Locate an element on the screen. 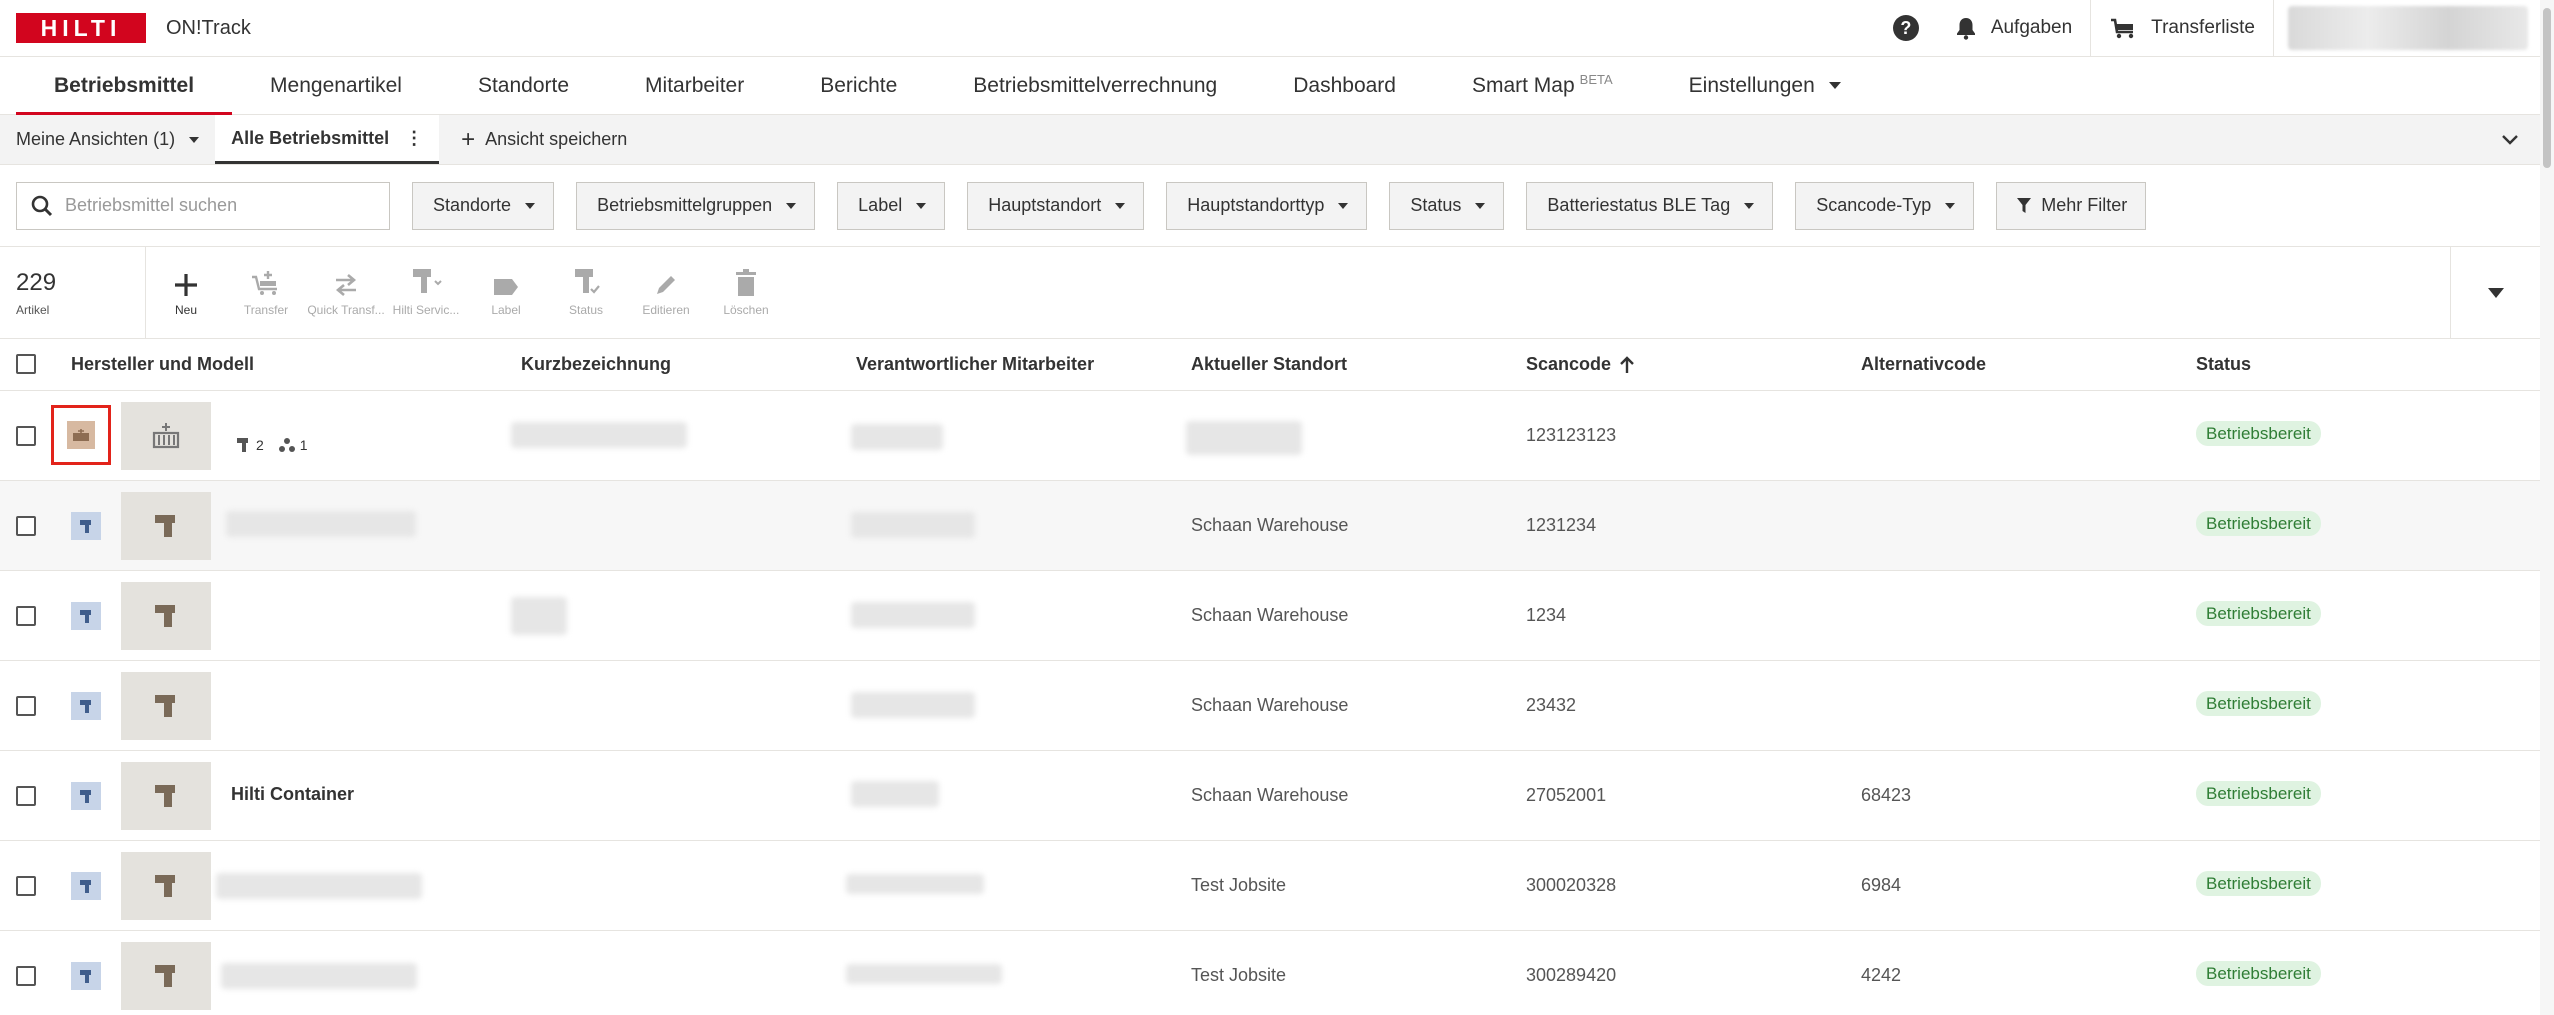 The image size is (2554, 1015). column-header-scancode: Scancode is located at coordinates (1580, 364).